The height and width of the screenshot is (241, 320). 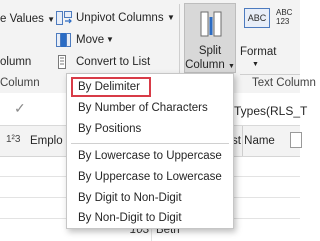 What do you see at coordinates (288, 39) in the screenshot?
I see `parse-button: ABC 123` at bounding box center [288, 39].